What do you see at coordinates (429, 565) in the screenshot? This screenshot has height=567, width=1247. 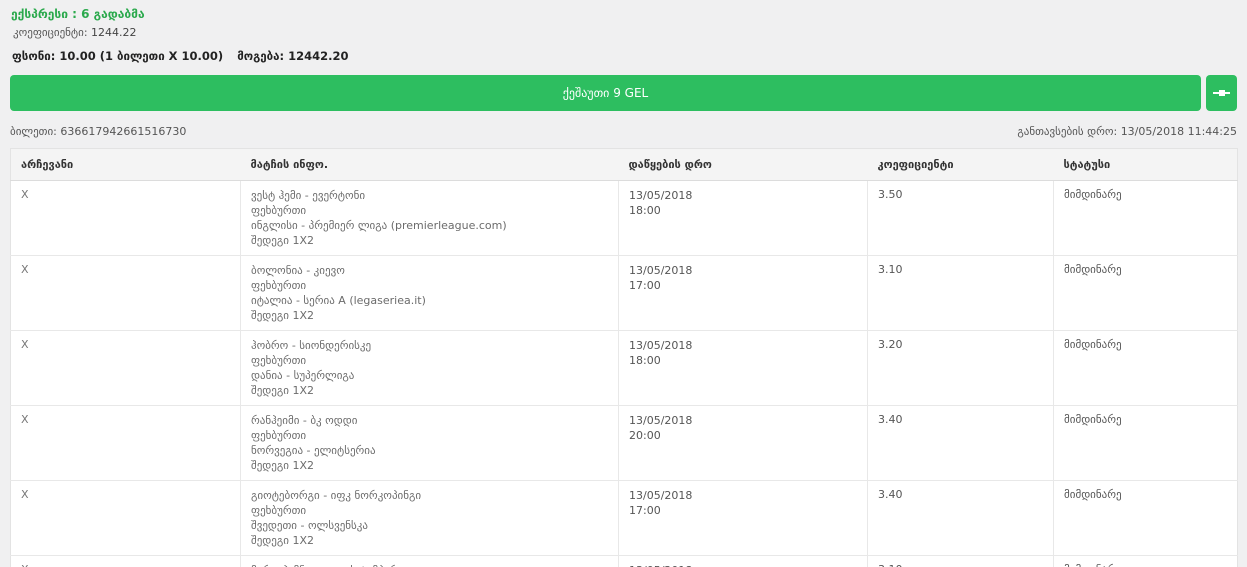 I see `match-teams: მარიეჰამნი - ილვეს ტამპერე` at bounding box center [429, 565].